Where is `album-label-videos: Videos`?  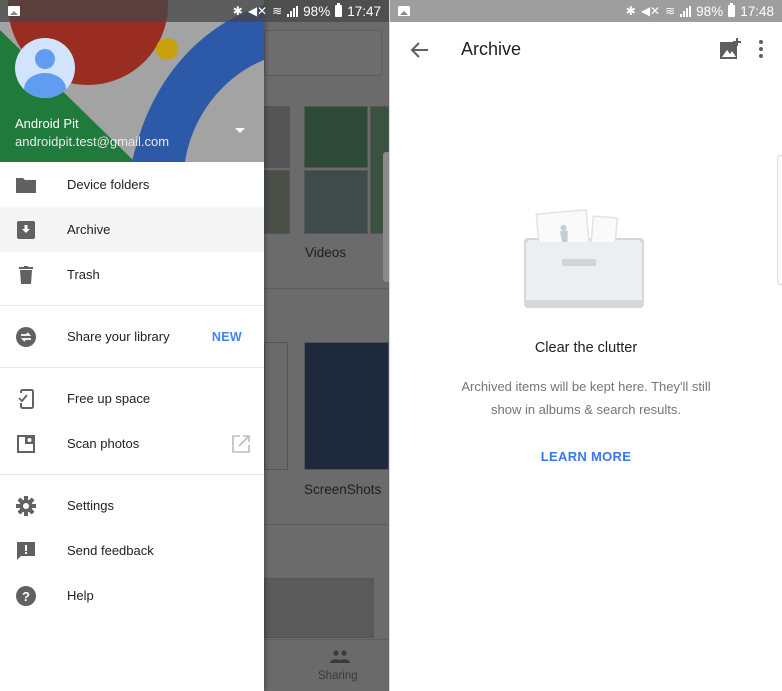 album-label-videos: Videos is located at coordinates (326, 252).